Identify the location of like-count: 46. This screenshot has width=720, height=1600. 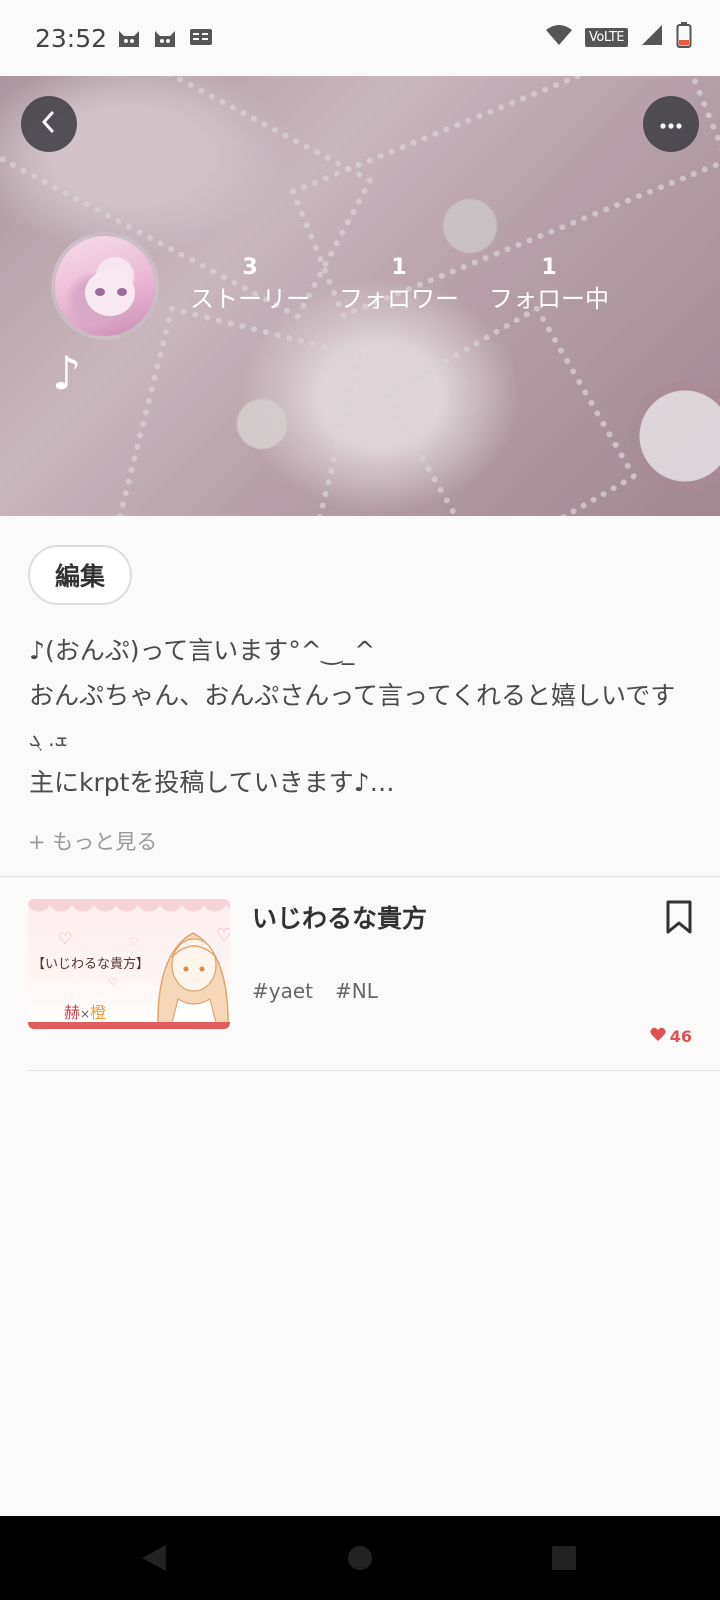
(671, 1036).